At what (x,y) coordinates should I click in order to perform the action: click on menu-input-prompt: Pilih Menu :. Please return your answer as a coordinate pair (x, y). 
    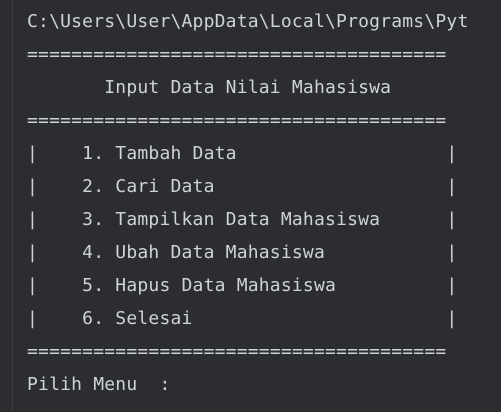
    Looking at the image, I should click on (98, 385).